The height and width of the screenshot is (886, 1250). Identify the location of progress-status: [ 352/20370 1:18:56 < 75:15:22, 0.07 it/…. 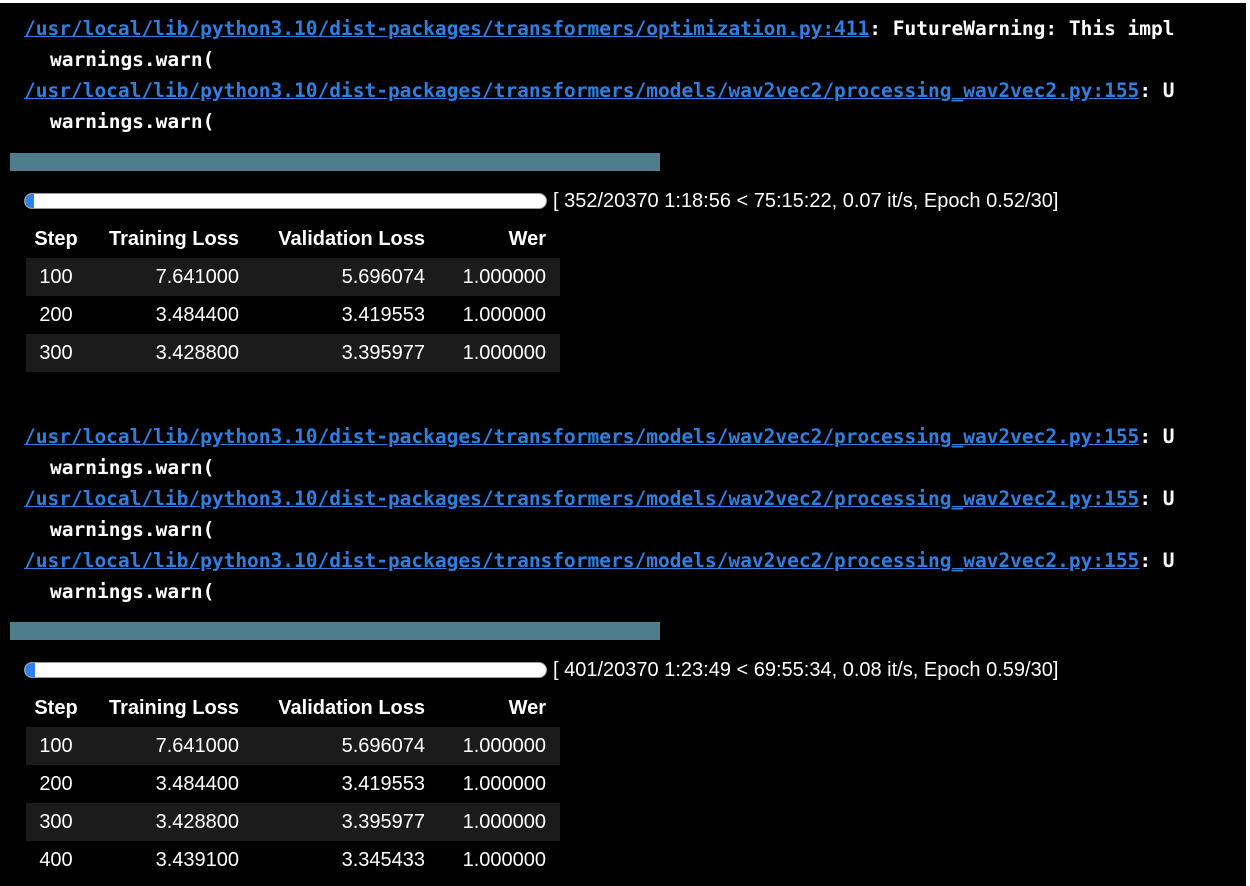
(806, 200).